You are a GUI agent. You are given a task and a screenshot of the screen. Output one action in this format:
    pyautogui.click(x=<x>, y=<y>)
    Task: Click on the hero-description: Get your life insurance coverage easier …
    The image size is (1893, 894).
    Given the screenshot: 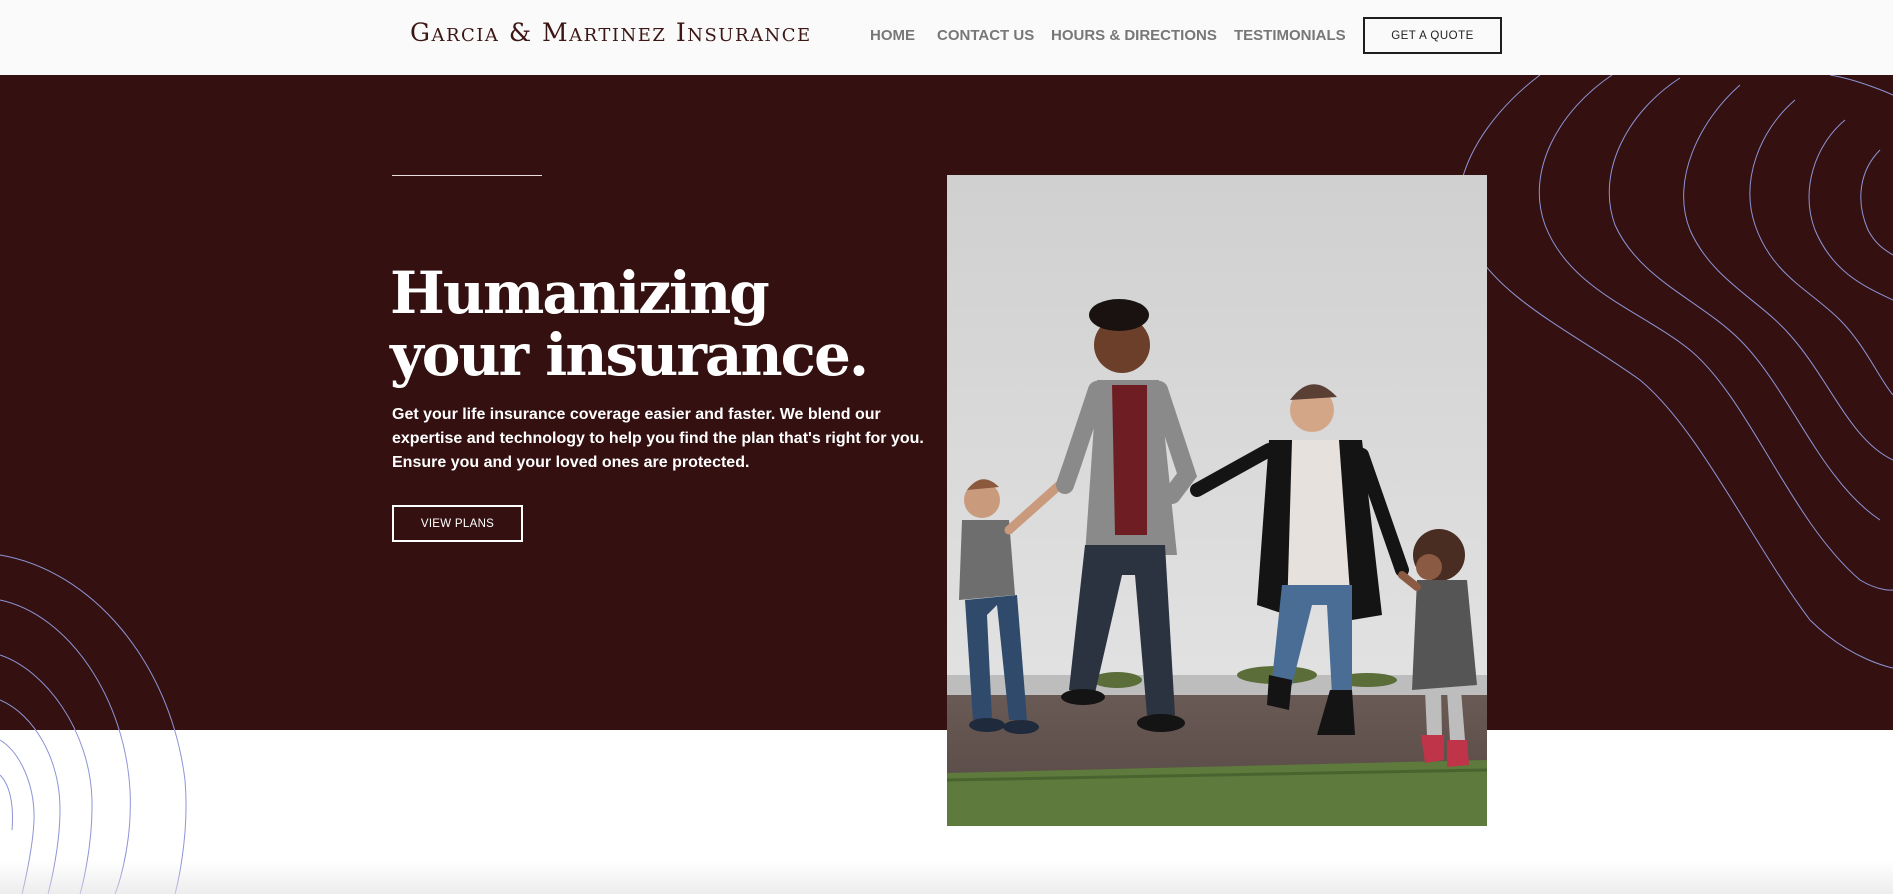 What is the action you would take?
    pyautogui.click(x=658, y=438)
    